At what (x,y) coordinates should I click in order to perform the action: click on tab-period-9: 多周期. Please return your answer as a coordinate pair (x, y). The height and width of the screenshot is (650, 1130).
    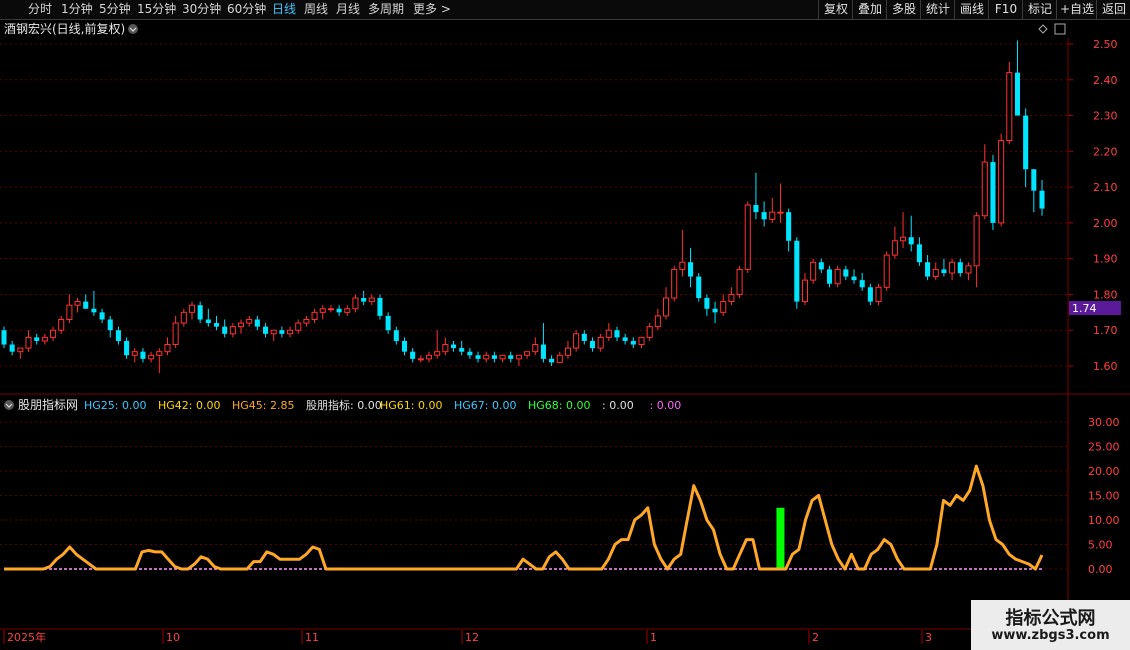
    Looking at the image, I should click on (386, 9).